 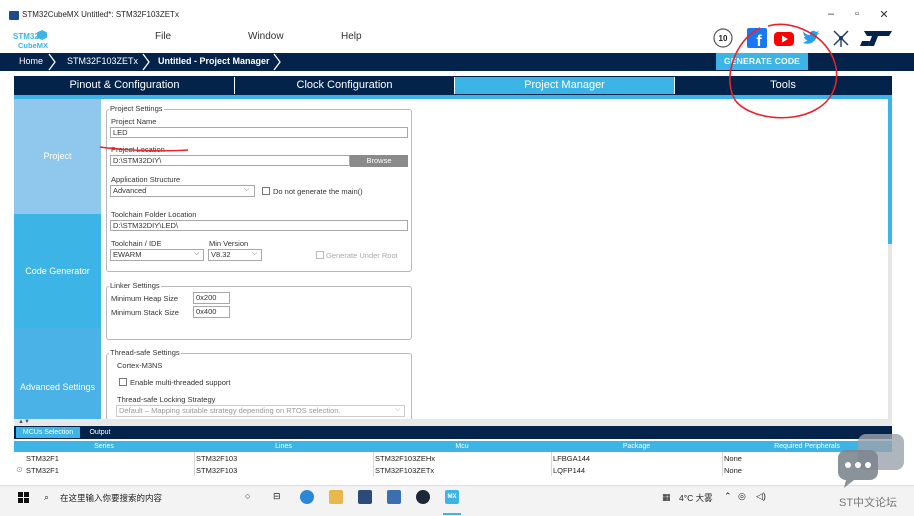 I want to click on weather-text: 4°C 大雾, so click(x=696, y=498).